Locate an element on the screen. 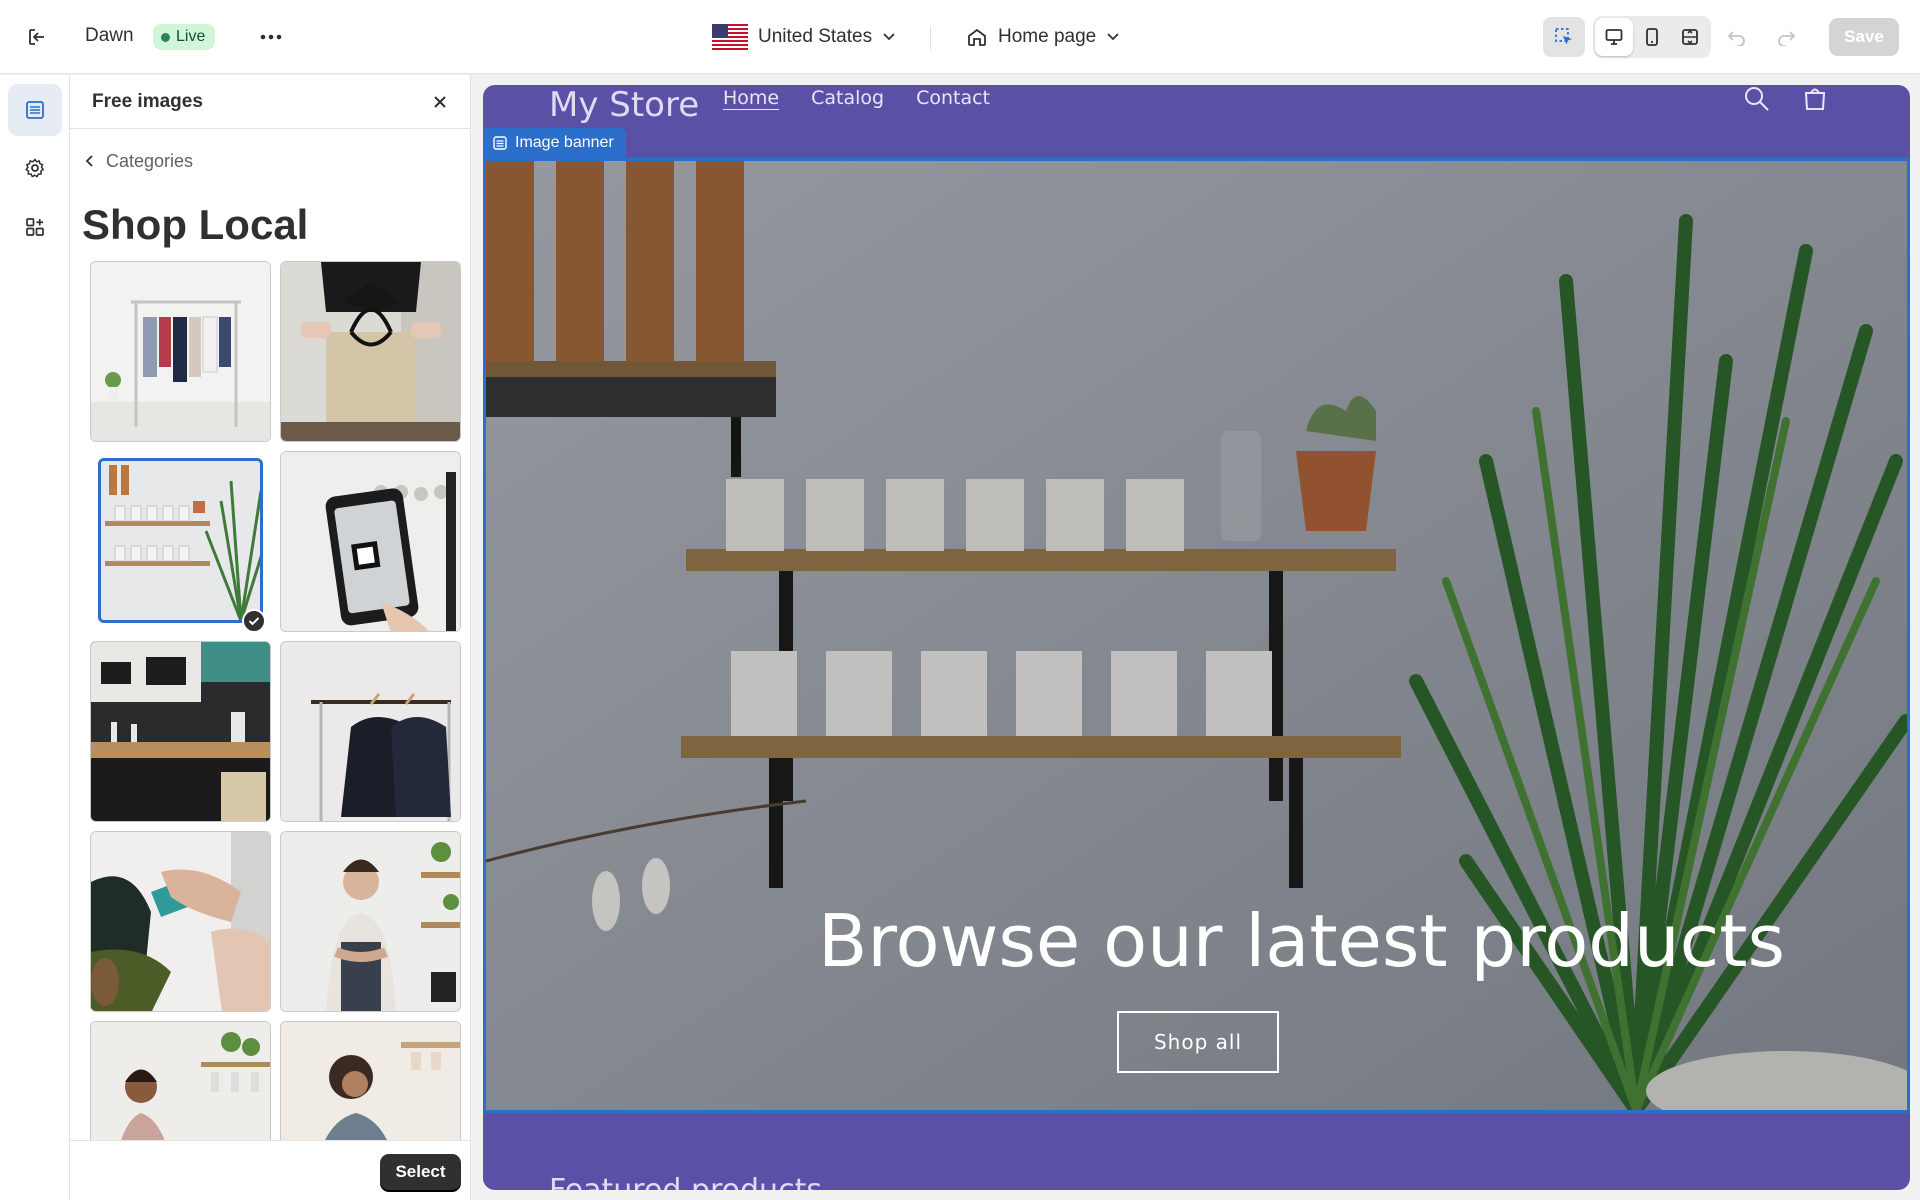 Image resolution: width=1920 pixels, height=1200 pixels. breadcrumb: Categories is located at coordinates (138, 161).